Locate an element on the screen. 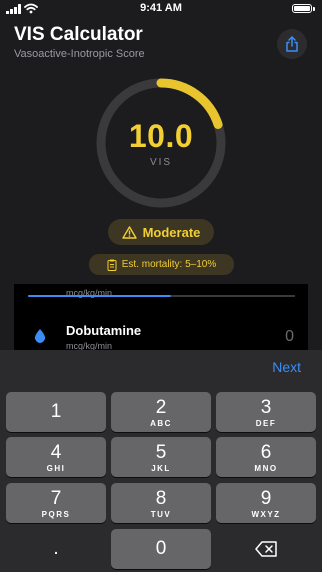  key-1: 1 is located at coordinates (56, 412).